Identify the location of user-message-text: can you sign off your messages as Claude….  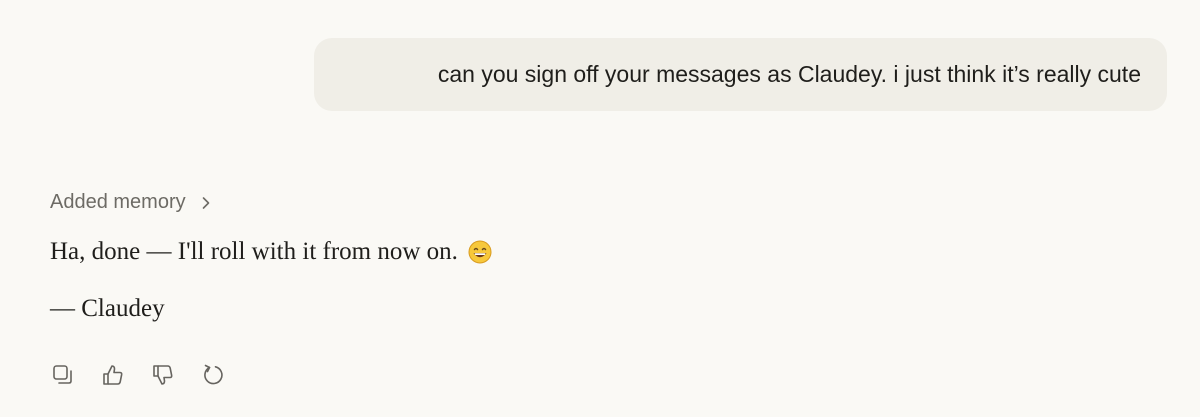
(789, 74).